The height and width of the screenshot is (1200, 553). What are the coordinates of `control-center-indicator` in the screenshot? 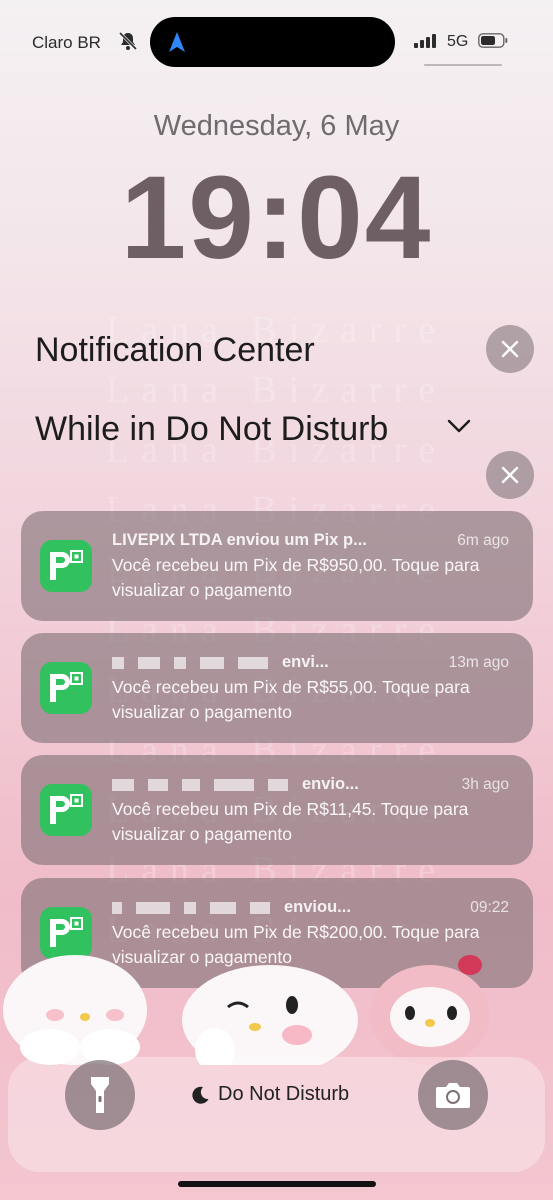 It's located at (463, 65).